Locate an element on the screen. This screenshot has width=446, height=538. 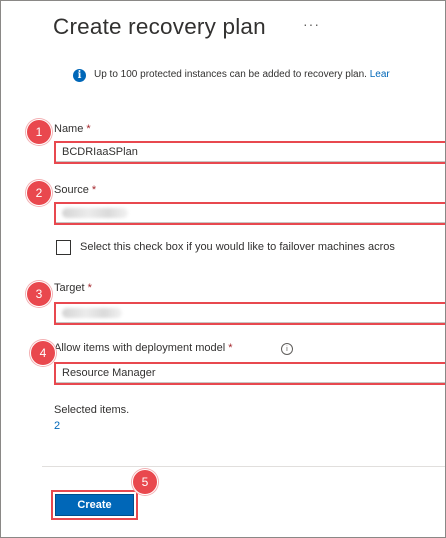
page-title: Create recovery plan is located at coordinates (159, 26).